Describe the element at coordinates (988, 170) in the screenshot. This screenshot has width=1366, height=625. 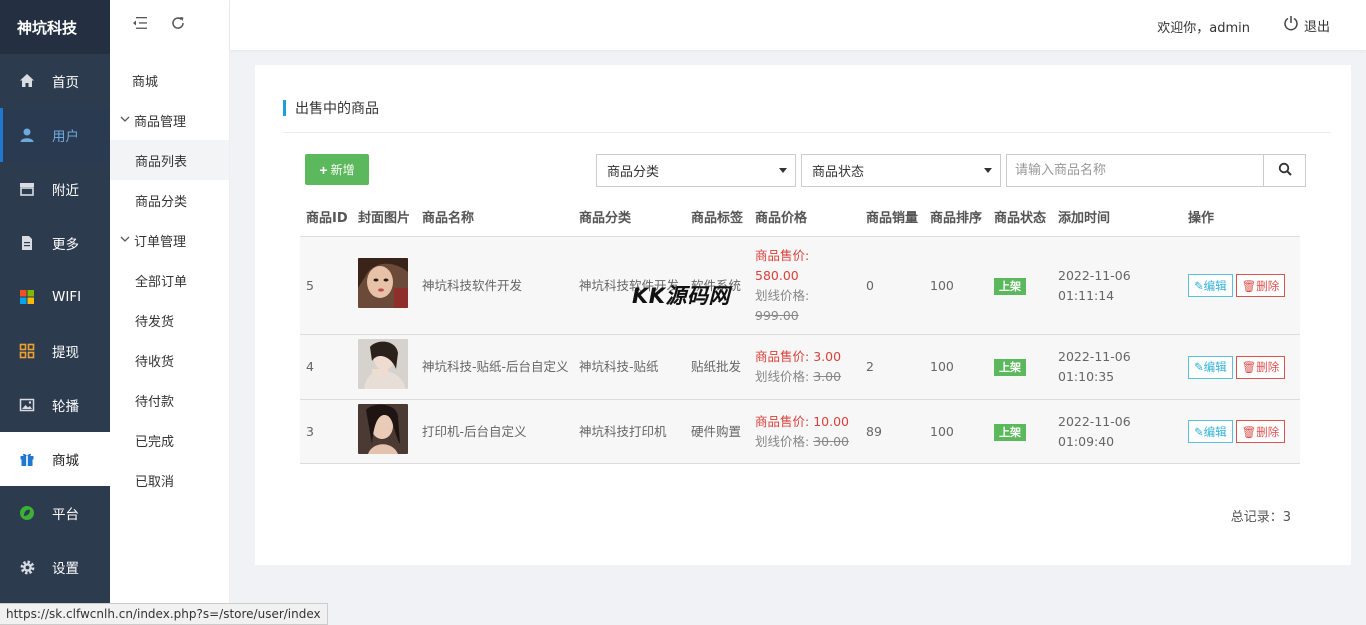
I see `caret-down-icon` at that location.